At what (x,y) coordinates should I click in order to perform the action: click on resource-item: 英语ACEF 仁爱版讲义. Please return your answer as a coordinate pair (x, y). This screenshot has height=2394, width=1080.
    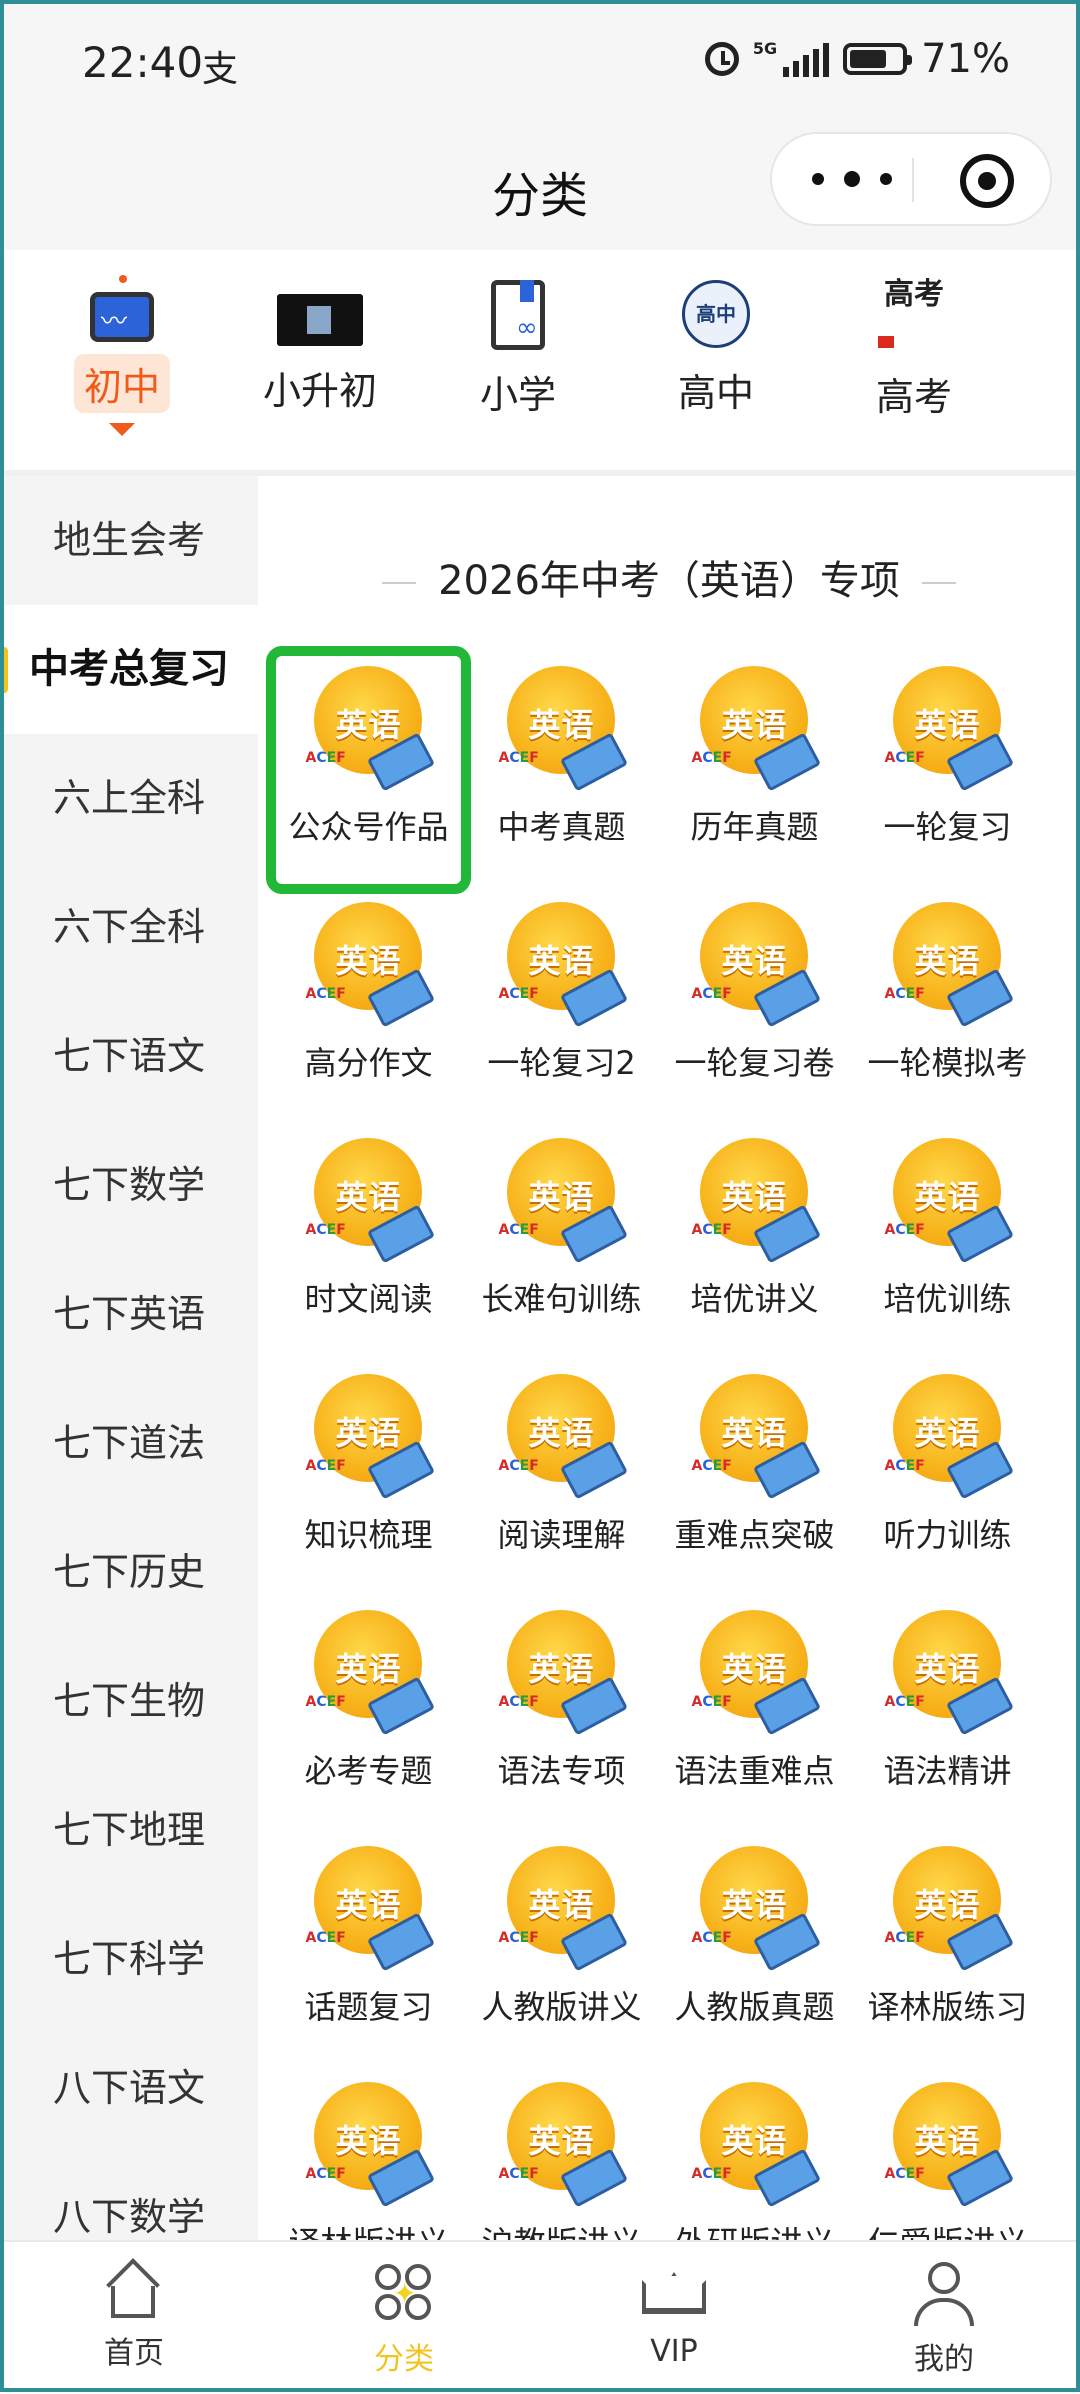
    Looking at the image, I should click on (947, 2154).